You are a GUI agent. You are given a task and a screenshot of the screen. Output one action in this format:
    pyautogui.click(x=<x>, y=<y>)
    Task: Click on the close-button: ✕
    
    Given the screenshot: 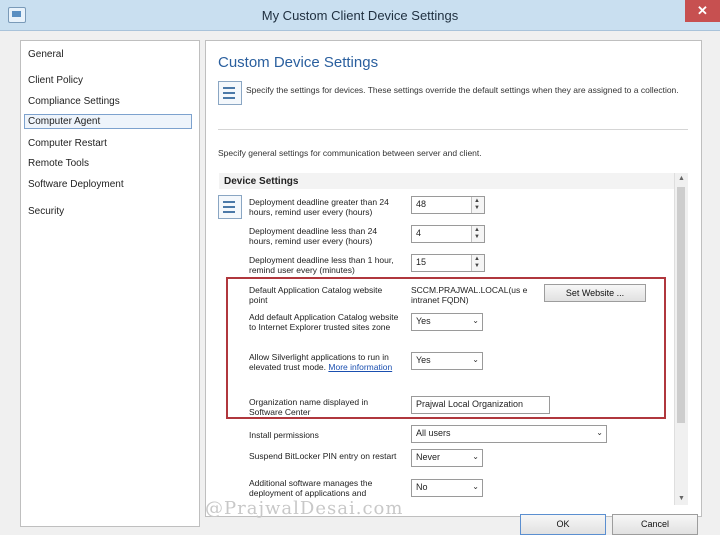 What is the action you would take?
    pyautogui.click(x=702, y=11)
    